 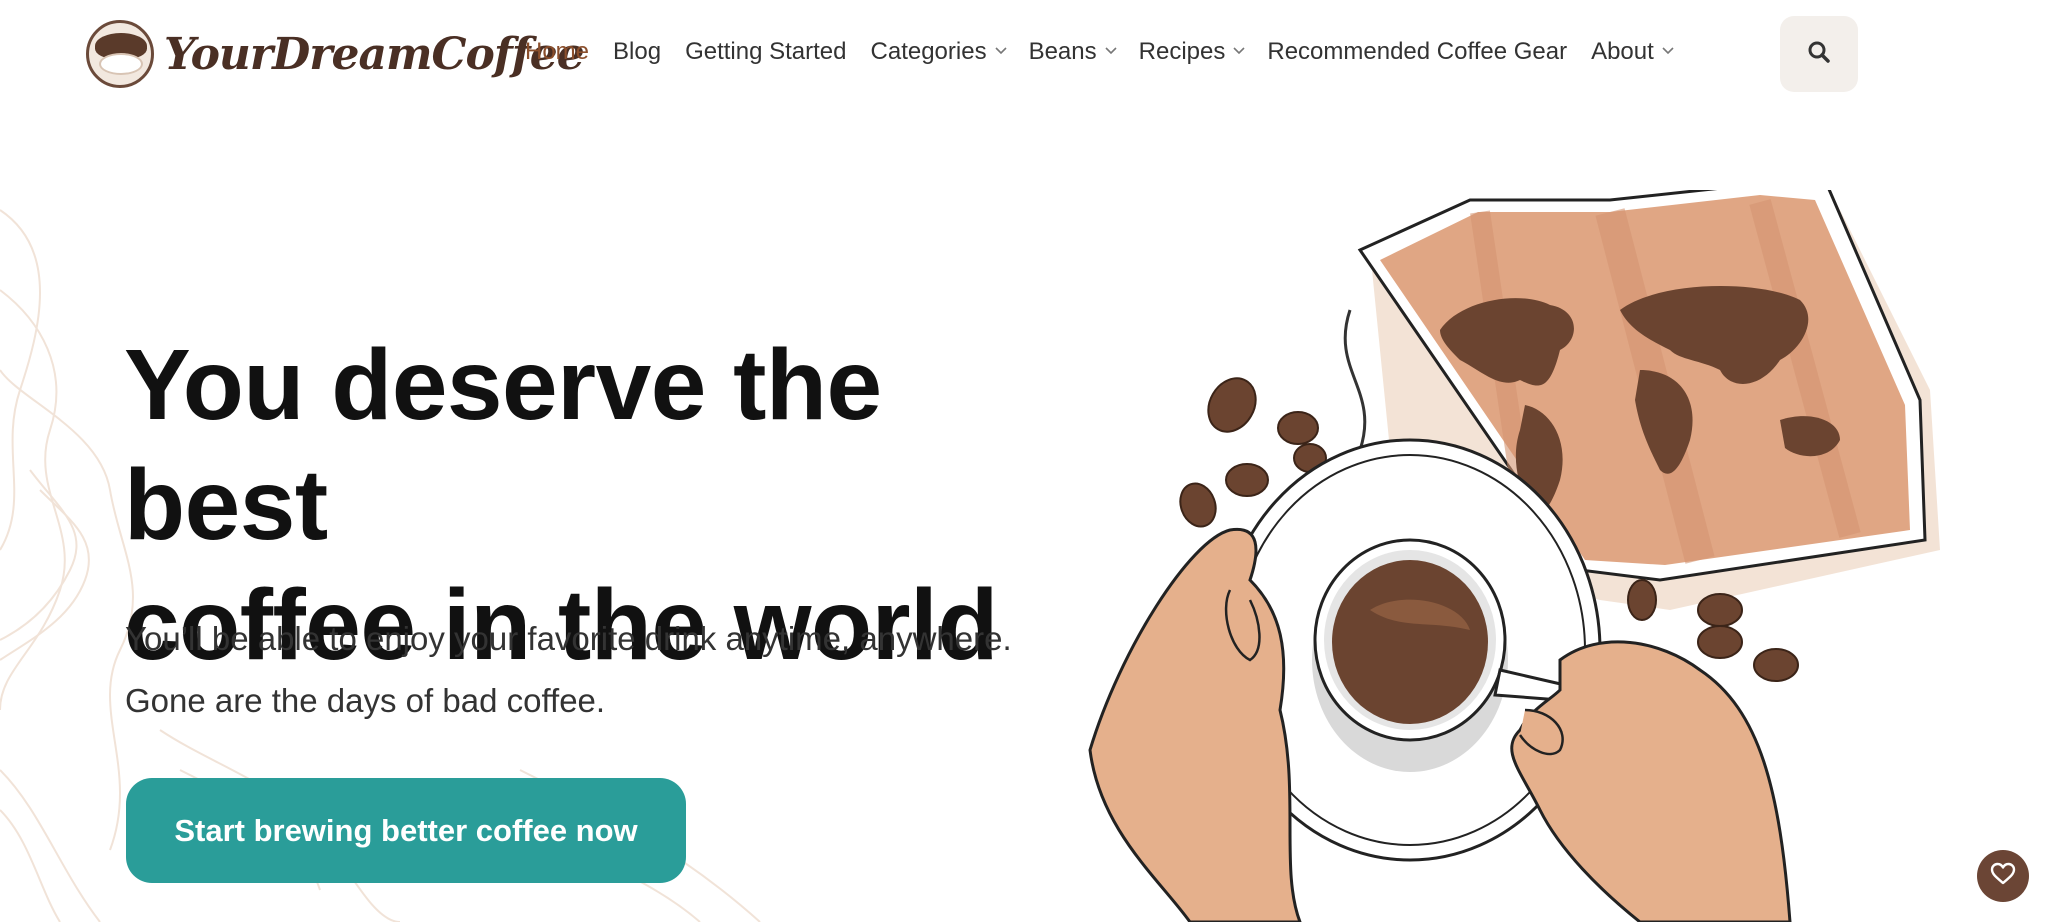 What do you see at coordinates (1182, 51) in the screenshot?
I see `nav-item-label: Recipes` at bounding box center [1182, 51].